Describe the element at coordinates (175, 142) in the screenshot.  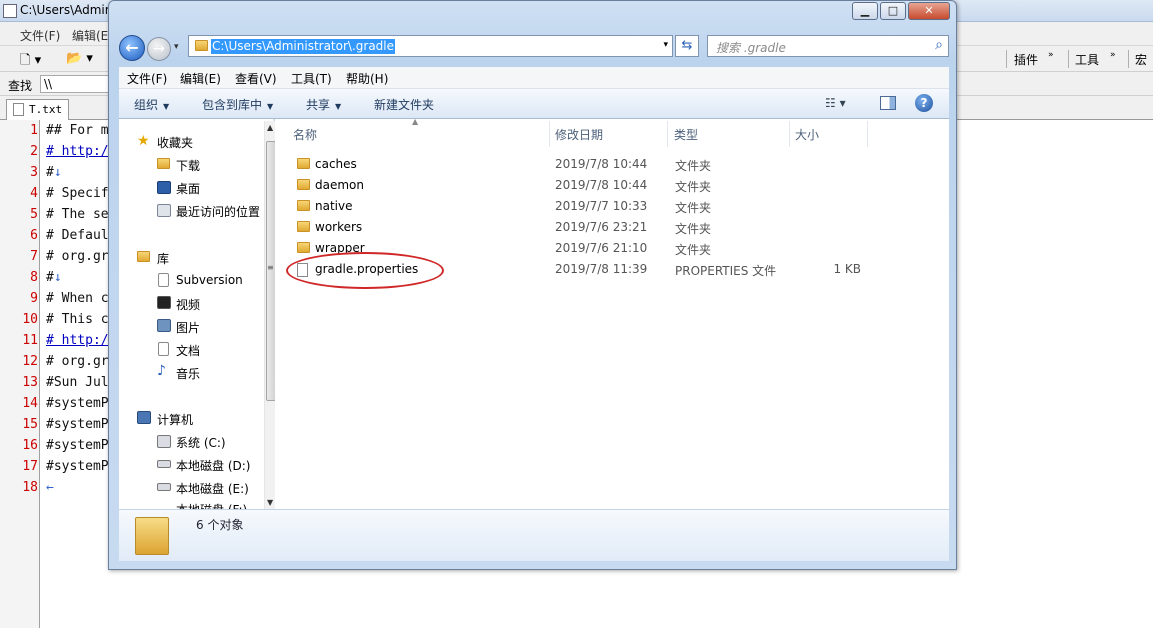
I see `nav-favorites: 收藏夹` at that location.